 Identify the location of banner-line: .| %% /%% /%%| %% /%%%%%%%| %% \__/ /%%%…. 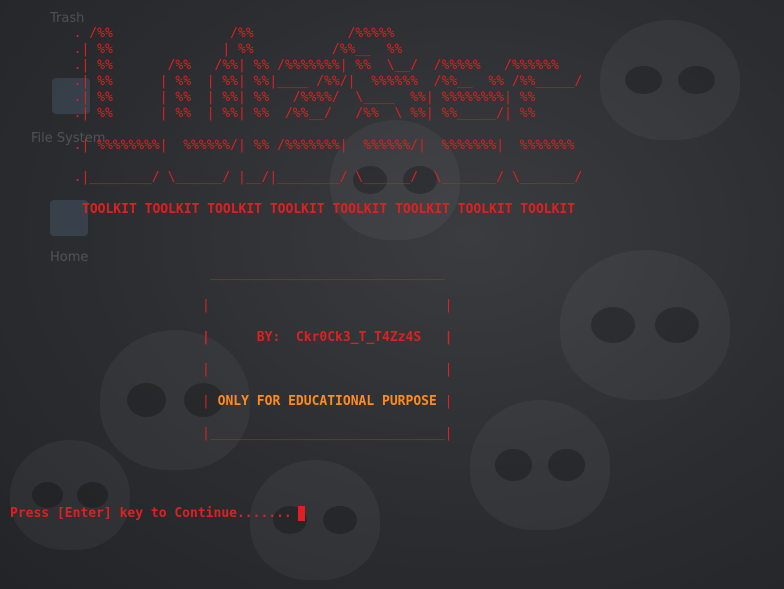
(308, 65).